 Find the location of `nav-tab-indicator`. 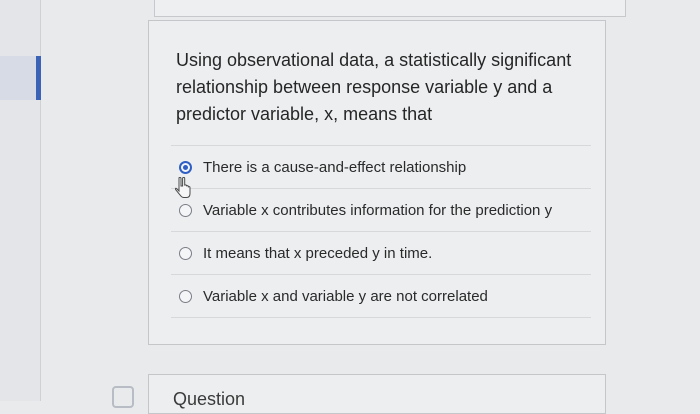

nav-tab-indicator is located at coordinates (38, 78).